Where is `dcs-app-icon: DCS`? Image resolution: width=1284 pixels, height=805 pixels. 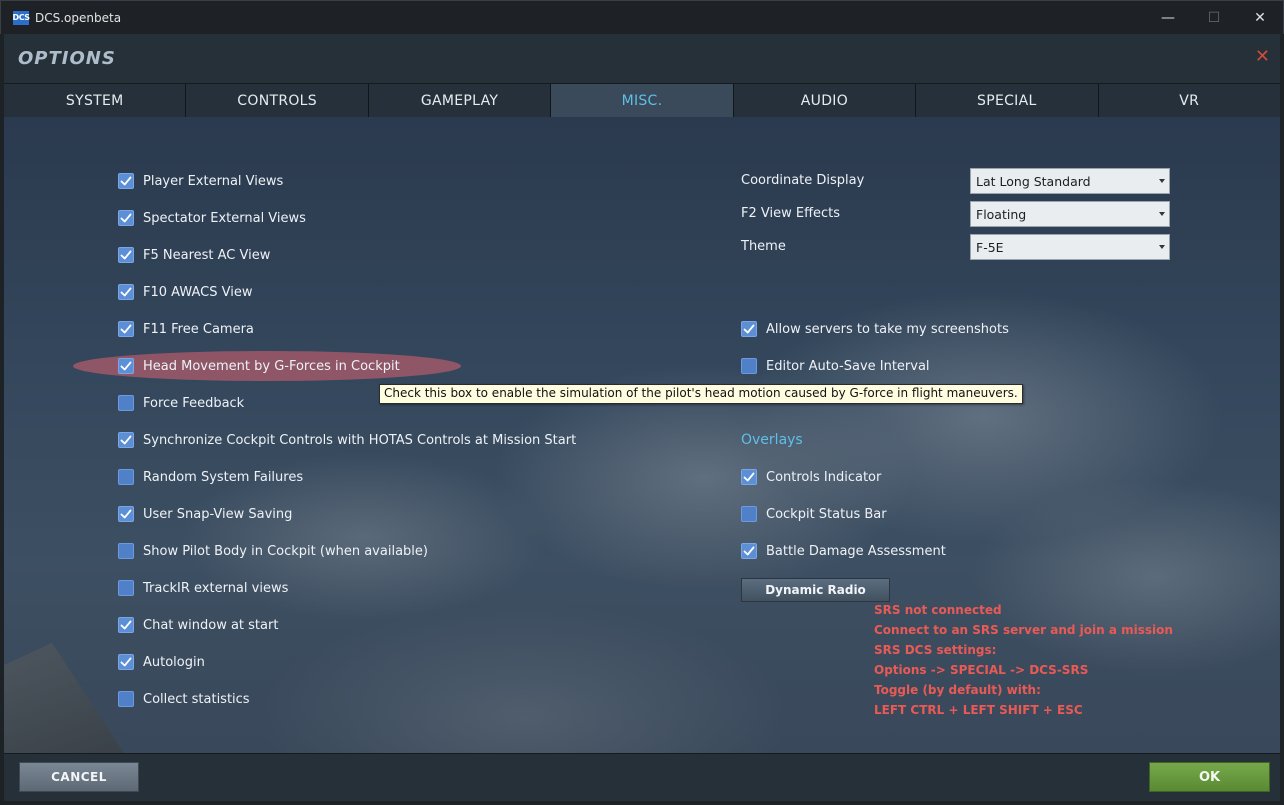
dcs-app-icon: DCS is located at coordinates (21, 17).